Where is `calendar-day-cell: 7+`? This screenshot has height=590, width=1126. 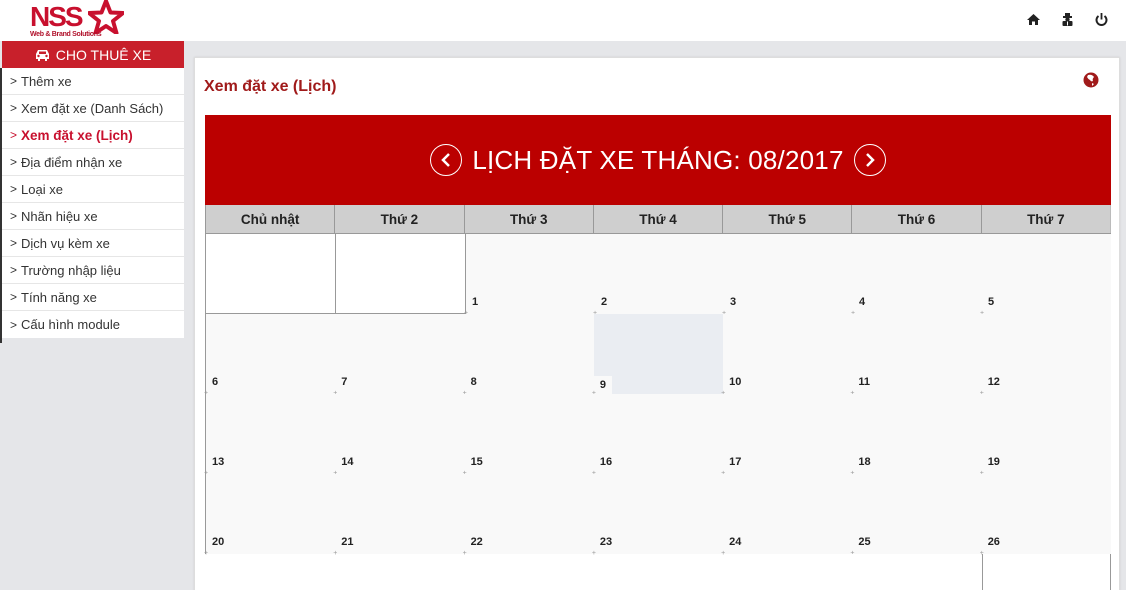
calendar-day-cell: 7+ is located at coordinates (399, 355).